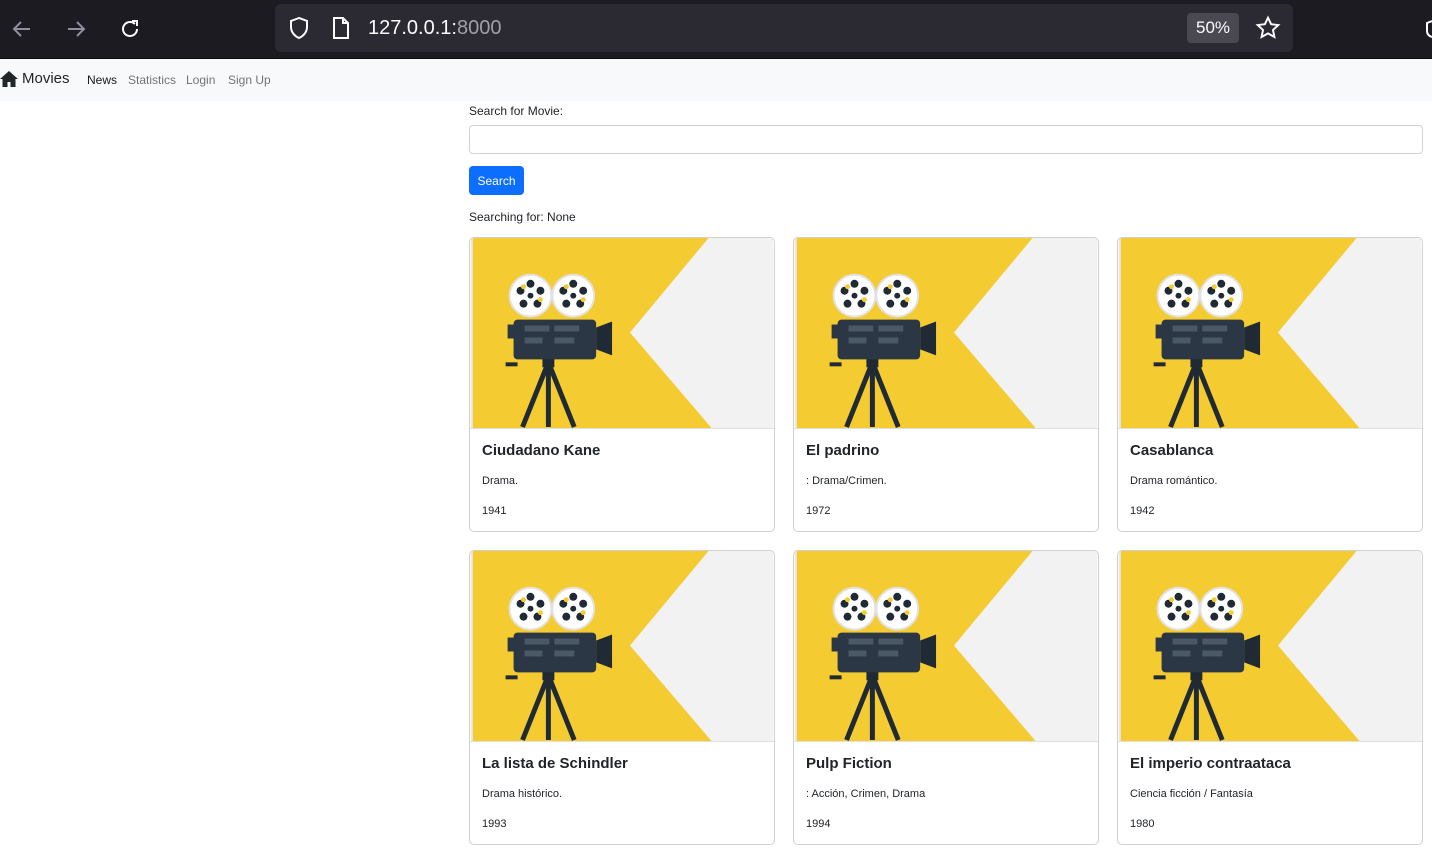 Image resolution: width=1432 pixels, height=851 pixels. I want to click on movie-card: Casablanca Drama romántico. 1942, so click(1270, 384).